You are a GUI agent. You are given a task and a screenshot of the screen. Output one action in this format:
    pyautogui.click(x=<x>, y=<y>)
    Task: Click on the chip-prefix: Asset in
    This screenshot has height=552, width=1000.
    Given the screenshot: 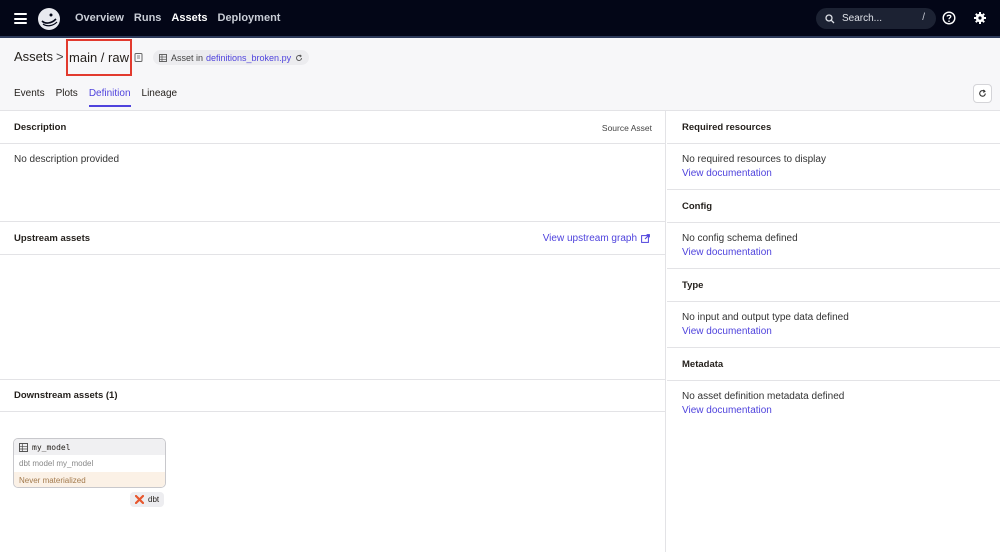 What is the action you would take?
    pyautogui.click(x=187, y=57)
    